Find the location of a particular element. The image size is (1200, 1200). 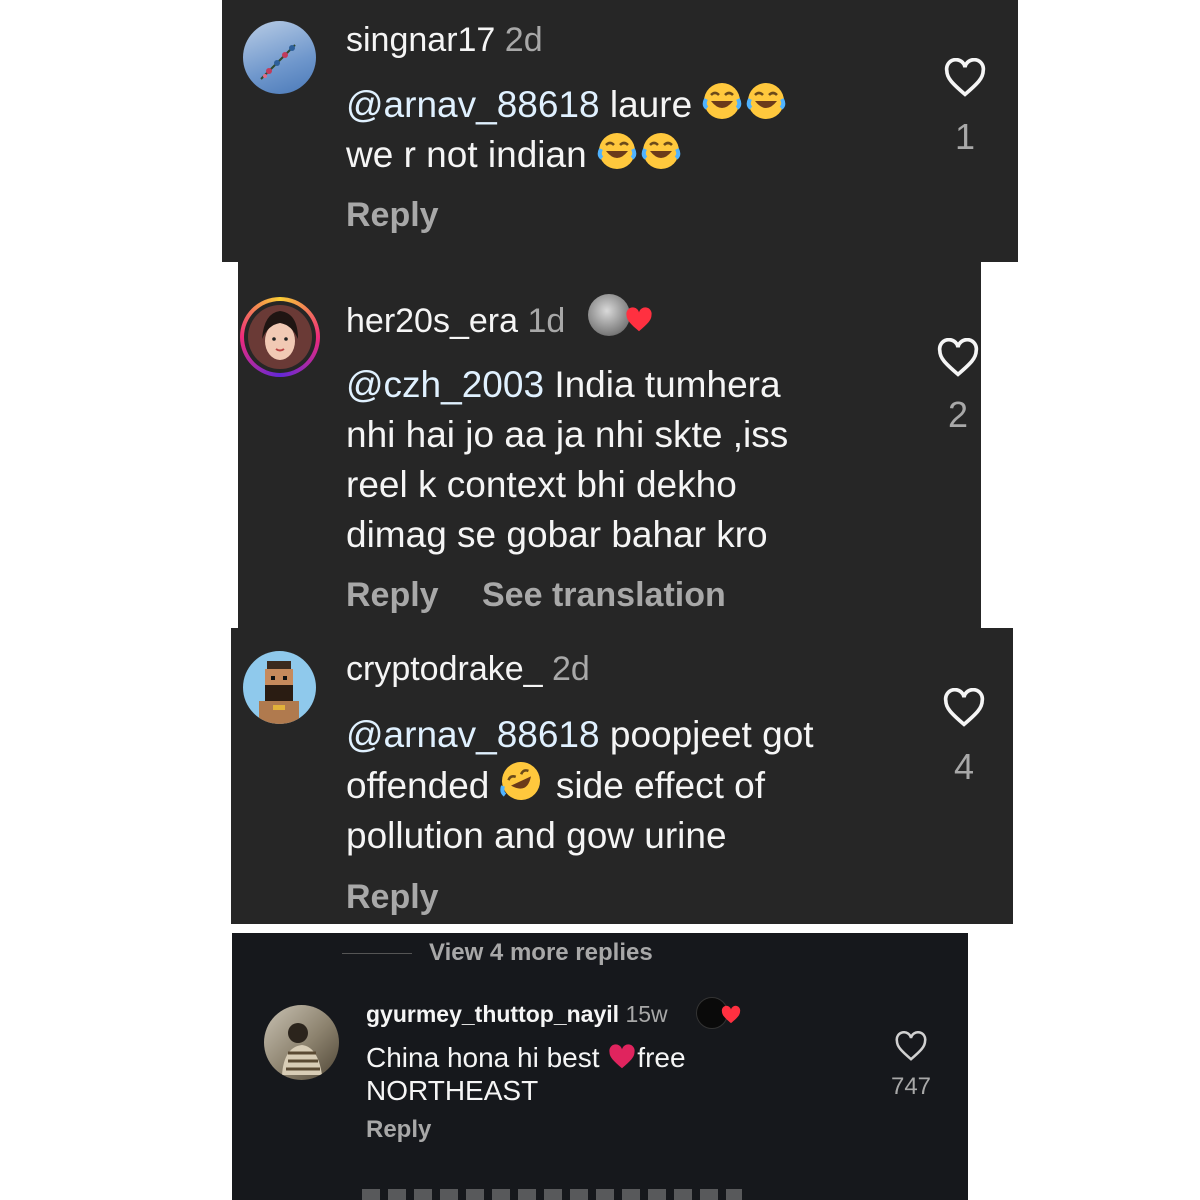

red-heart-emoji is located at coordinates (622, 1056).